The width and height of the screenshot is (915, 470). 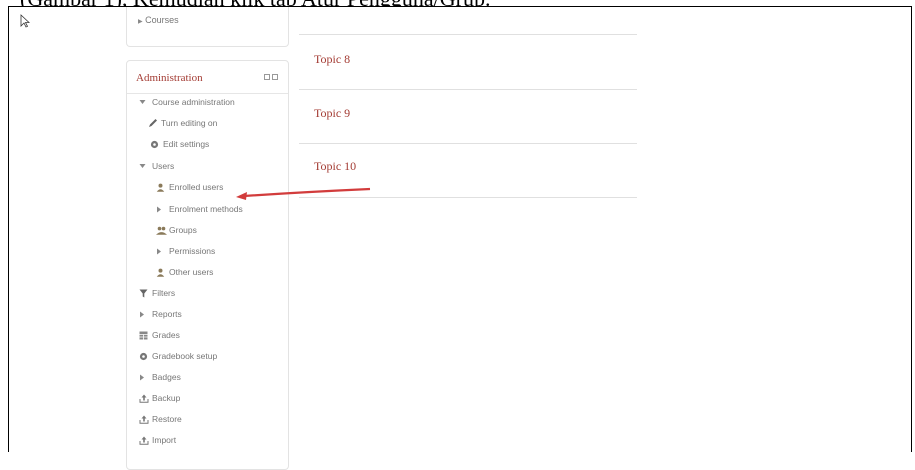 What do you see at coordinates (166, 398) in the screenshot?
I see `admin-nav-label: Backup` at bounding box center [166, 398].